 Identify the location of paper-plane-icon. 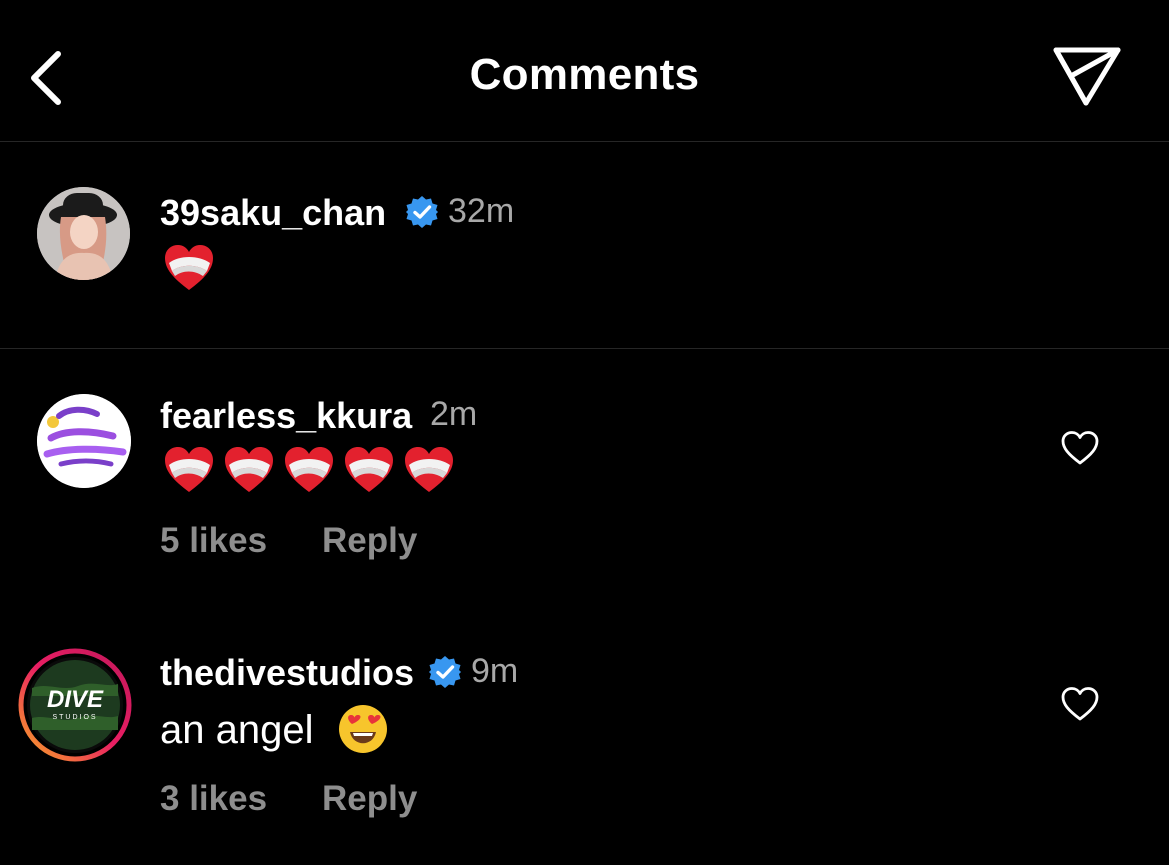
(1087, 76).